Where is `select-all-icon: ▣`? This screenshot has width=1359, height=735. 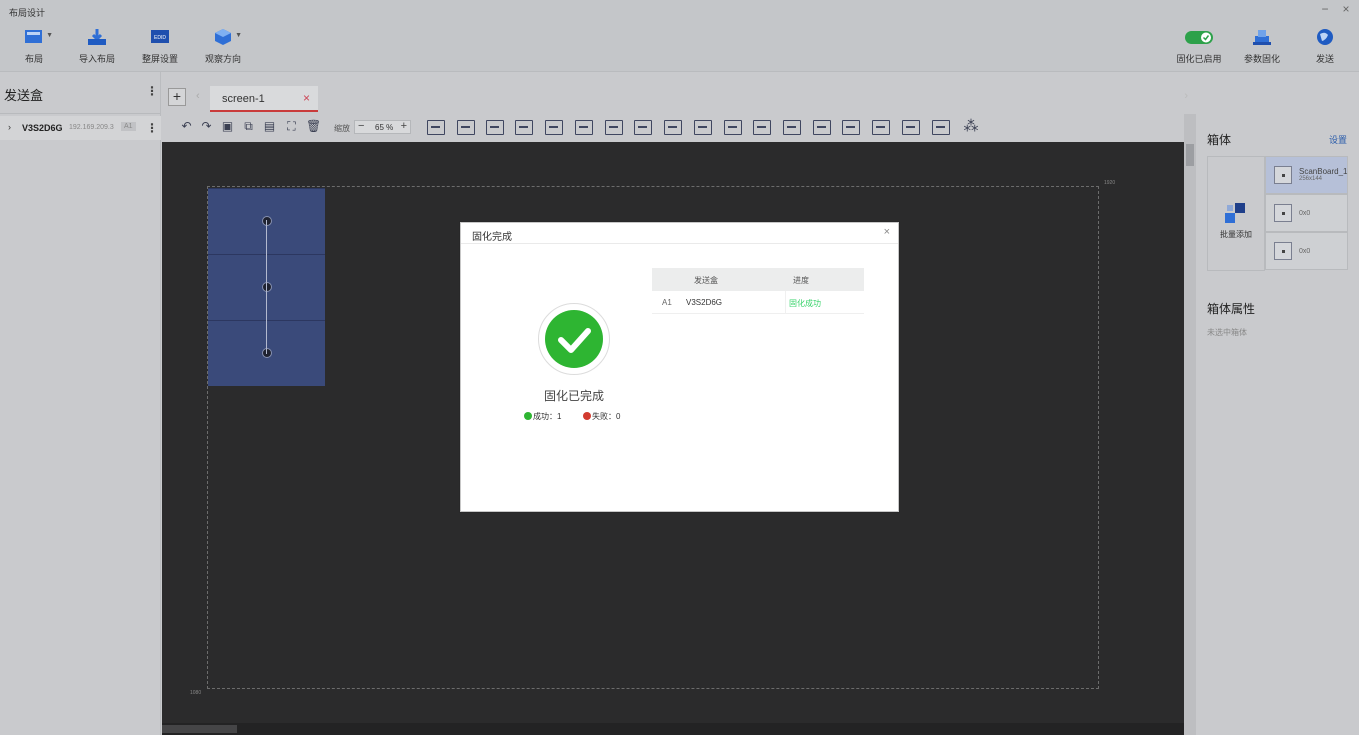
select-all-icon: ▣ is located at coordinates (227, 126).